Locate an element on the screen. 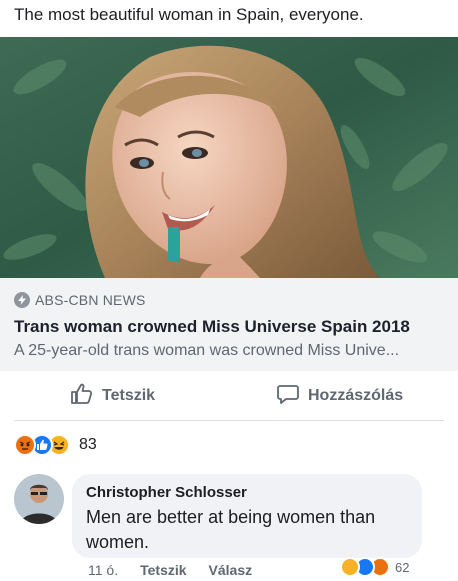  link-source: ABS-CBN NEWS is located at coordinates (80, 300).